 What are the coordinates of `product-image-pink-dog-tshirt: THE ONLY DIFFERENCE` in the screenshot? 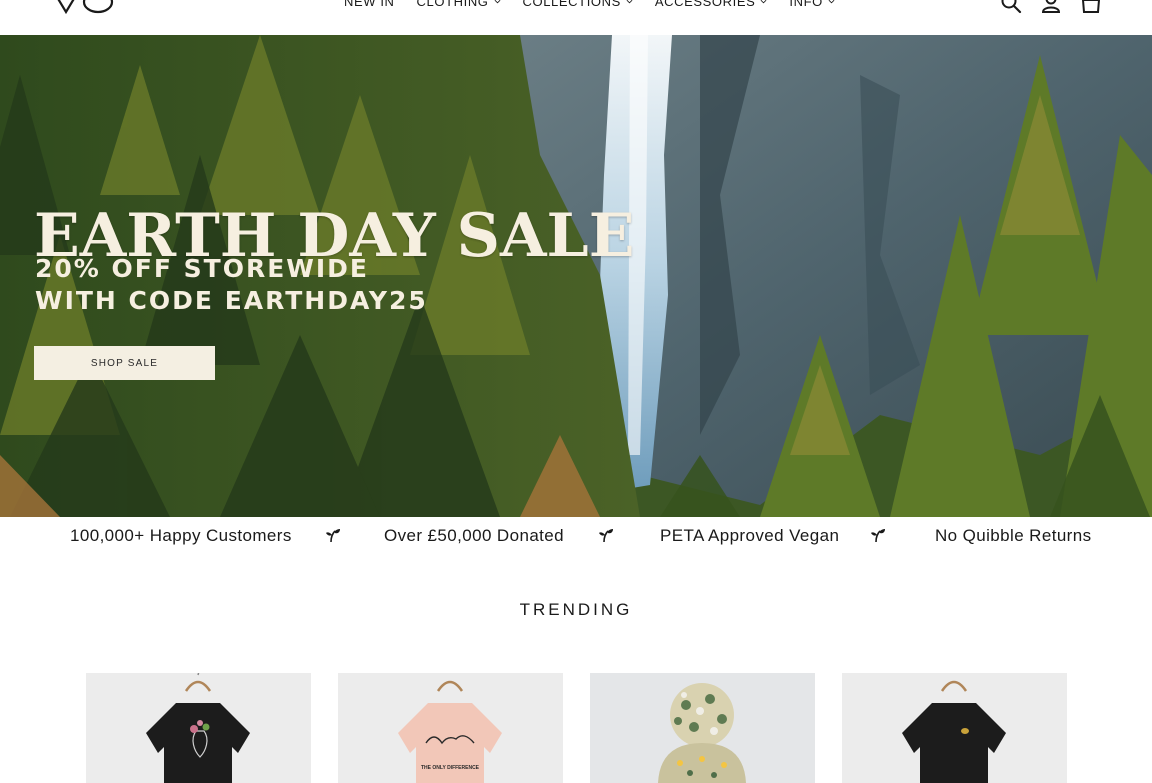 It's located at (450, 728).